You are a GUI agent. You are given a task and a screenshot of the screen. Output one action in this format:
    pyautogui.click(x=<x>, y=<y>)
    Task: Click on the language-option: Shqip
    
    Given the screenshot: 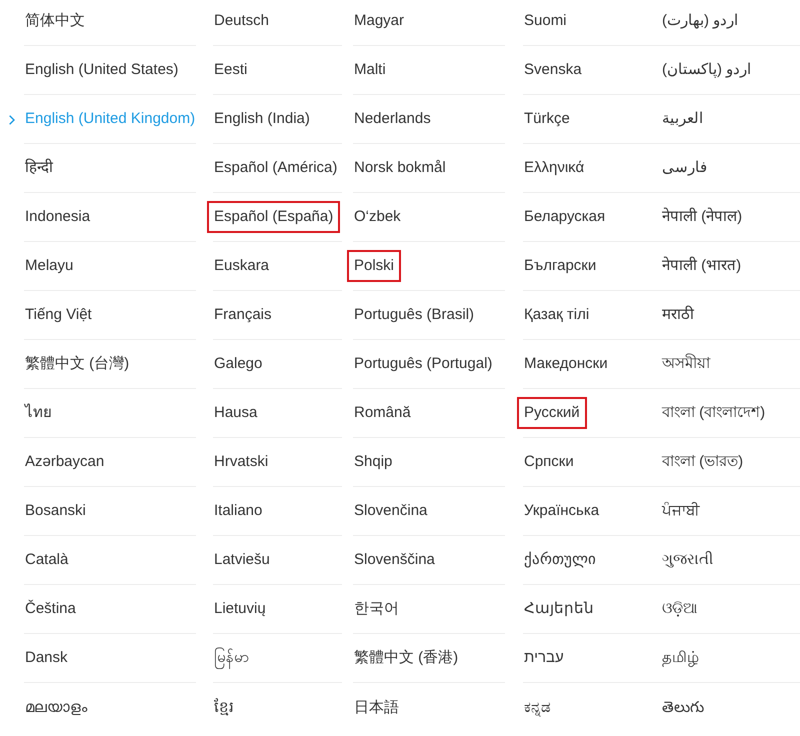 What is the action you would take?
    pyautogui.click(x=373, y=462)
    